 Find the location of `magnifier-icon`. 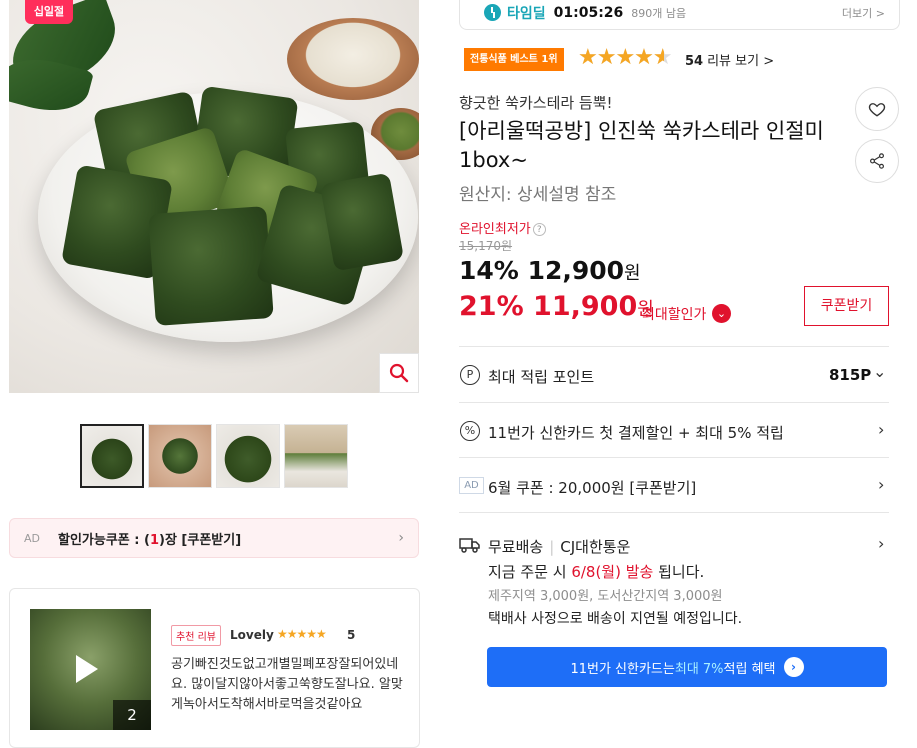

magnifier-icon is located at coordinates (399, 373).